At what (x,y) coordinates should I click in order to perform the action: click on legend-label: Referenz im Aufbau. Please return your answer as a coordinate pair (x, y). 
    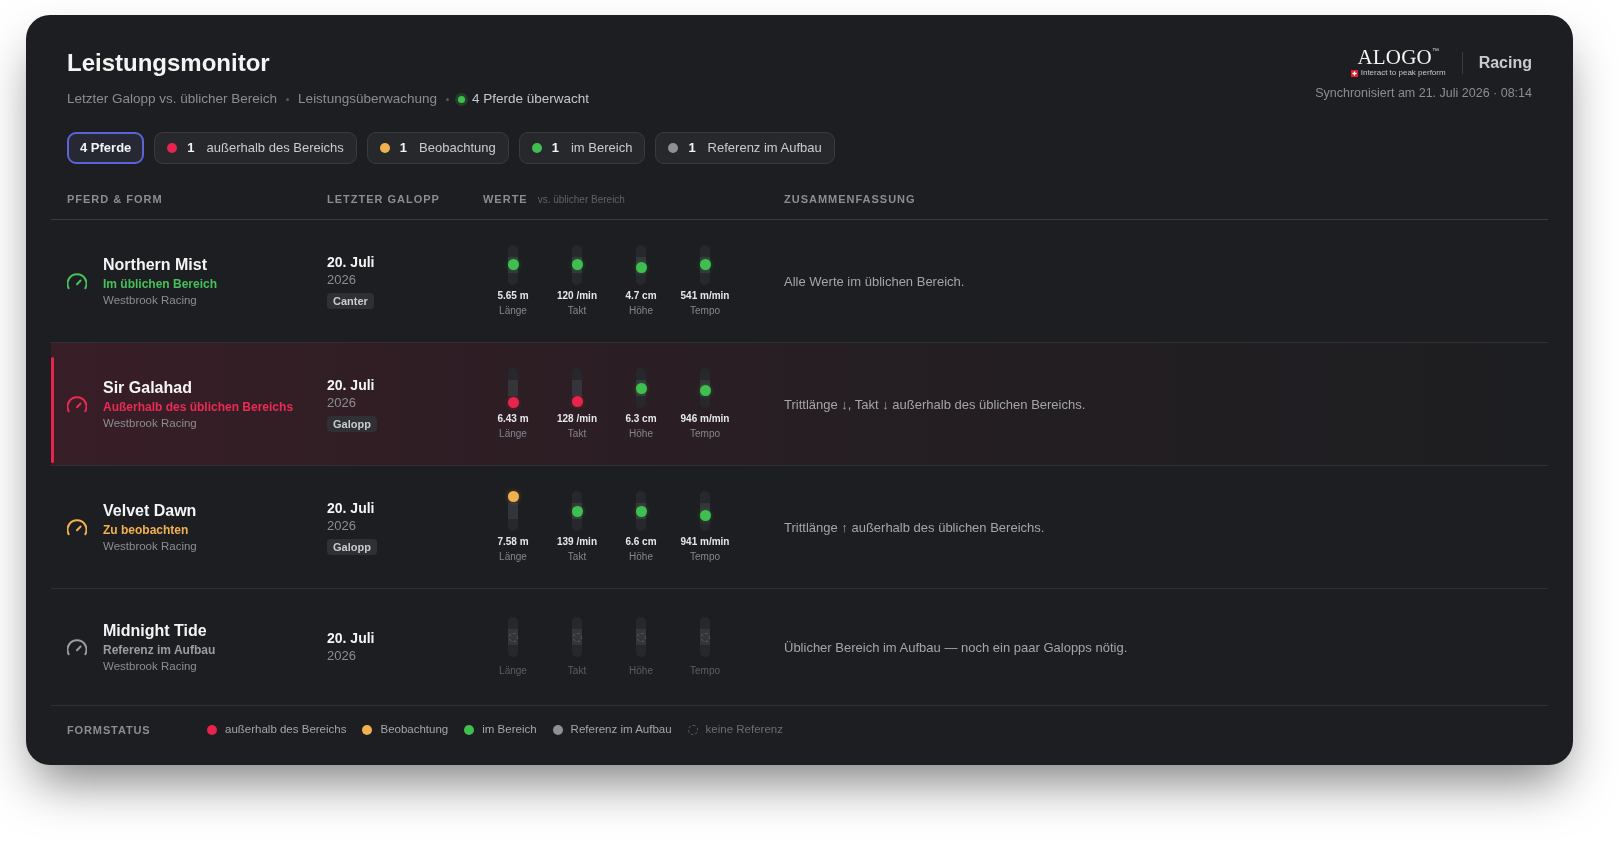
    Looking at the image, I should click on (621, 730).